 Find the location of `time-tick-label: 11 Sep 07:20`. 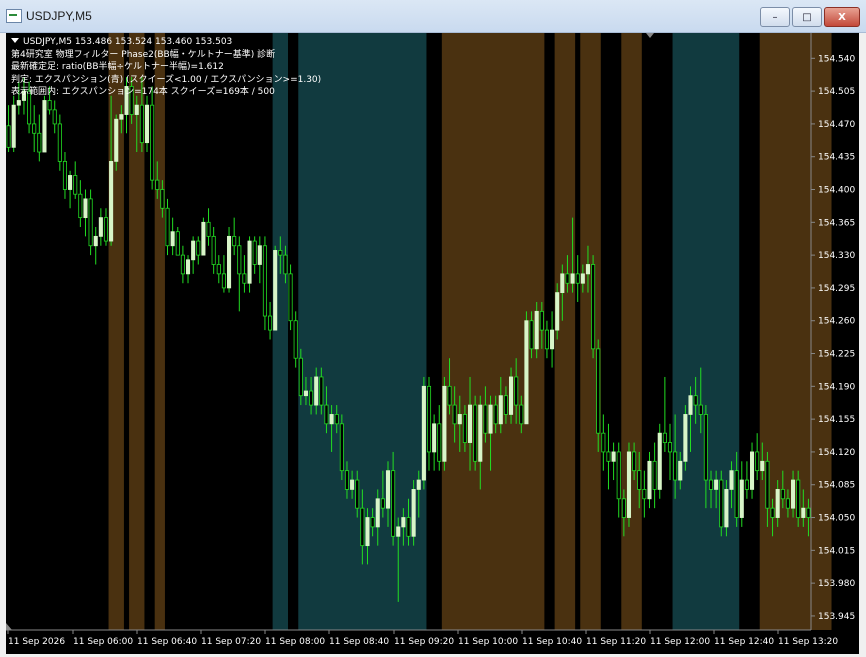

time-tick-label: 11 Sep 07:20 is located at coordinates (231, 642).